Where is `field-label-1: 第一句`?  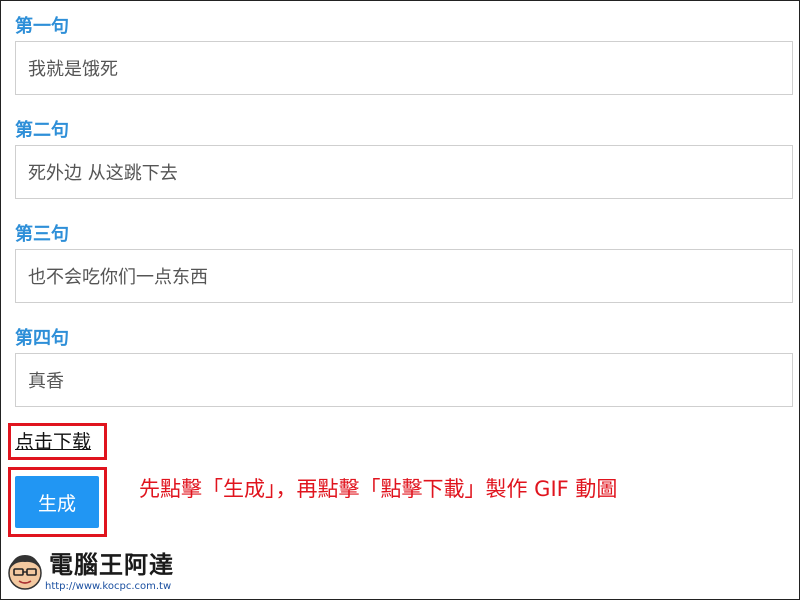
field-label-1: 第一句 is located at coordinates (42, 26).